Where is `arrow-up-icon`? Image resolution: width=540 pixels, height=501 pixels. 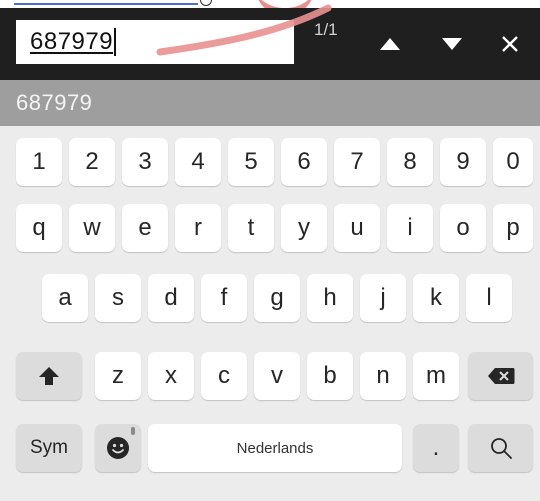 arrow-up-icon is located at coordinates (390, 44).